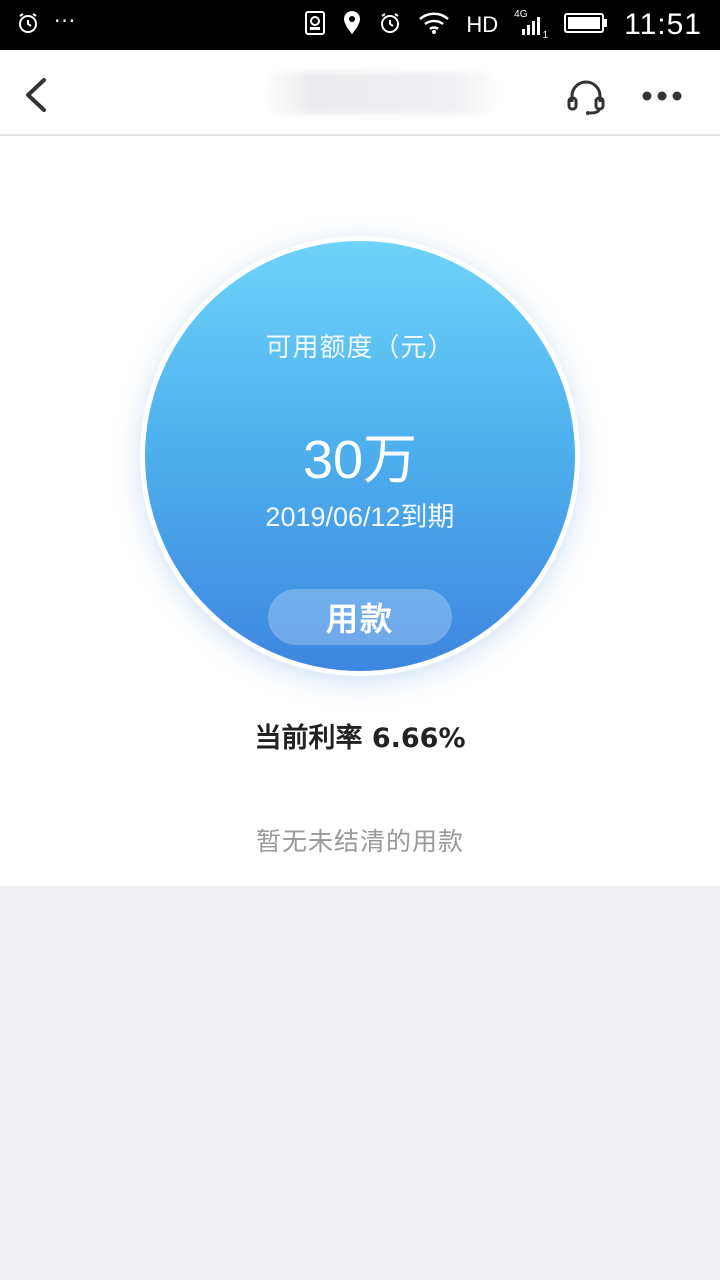 The height and width of the screenshot is (1280, 720). I want to click on sim-card-icon, so click(315, 25).